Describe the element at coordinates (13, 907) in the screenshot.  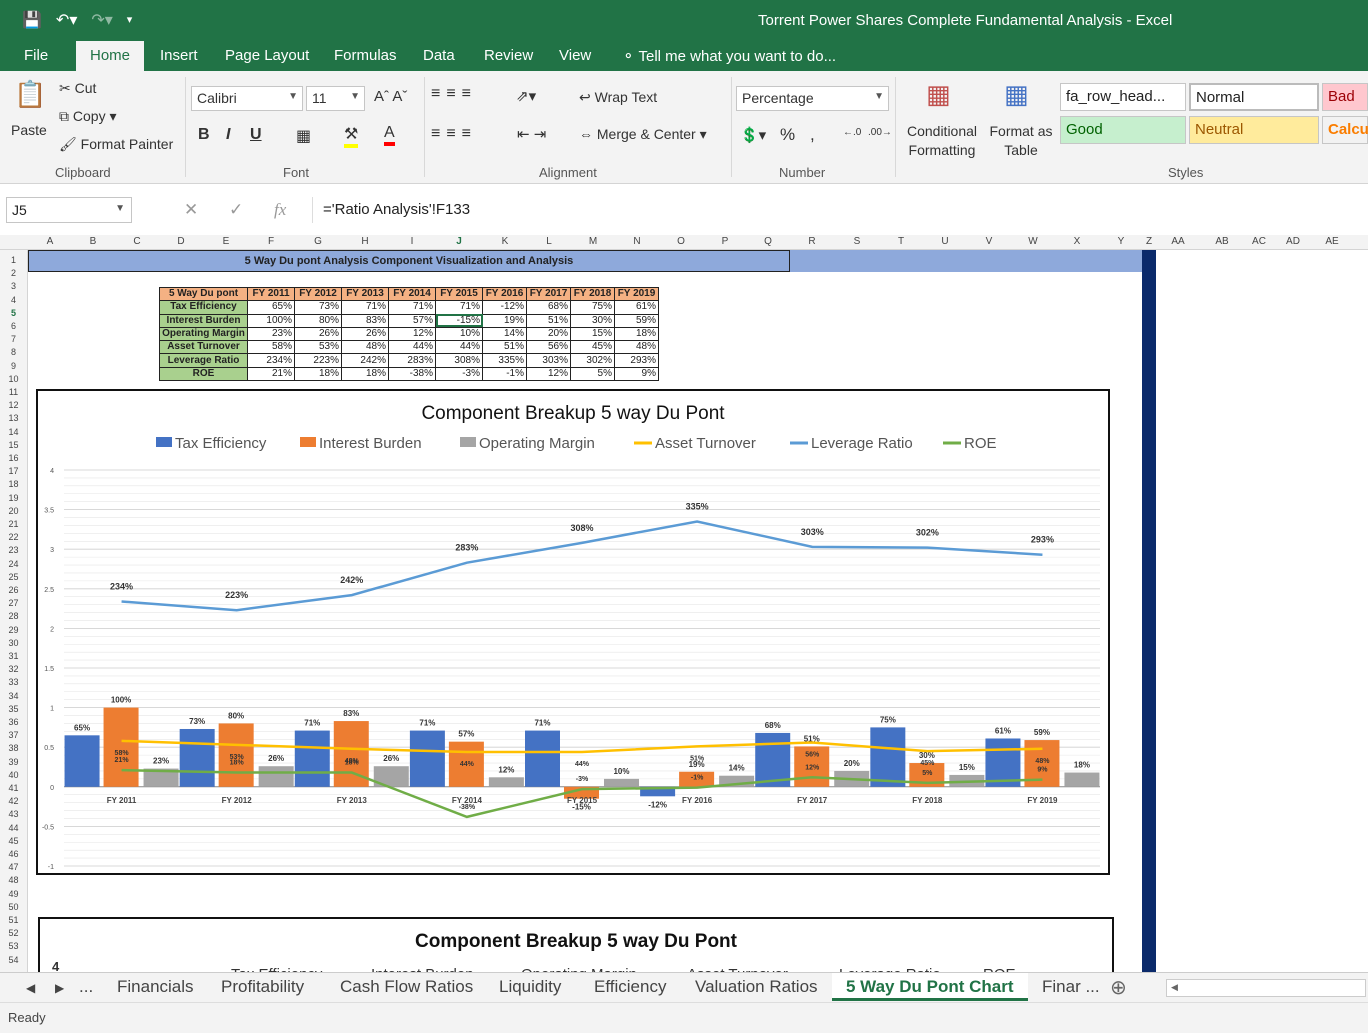
I see `row-header: 50` at that location.